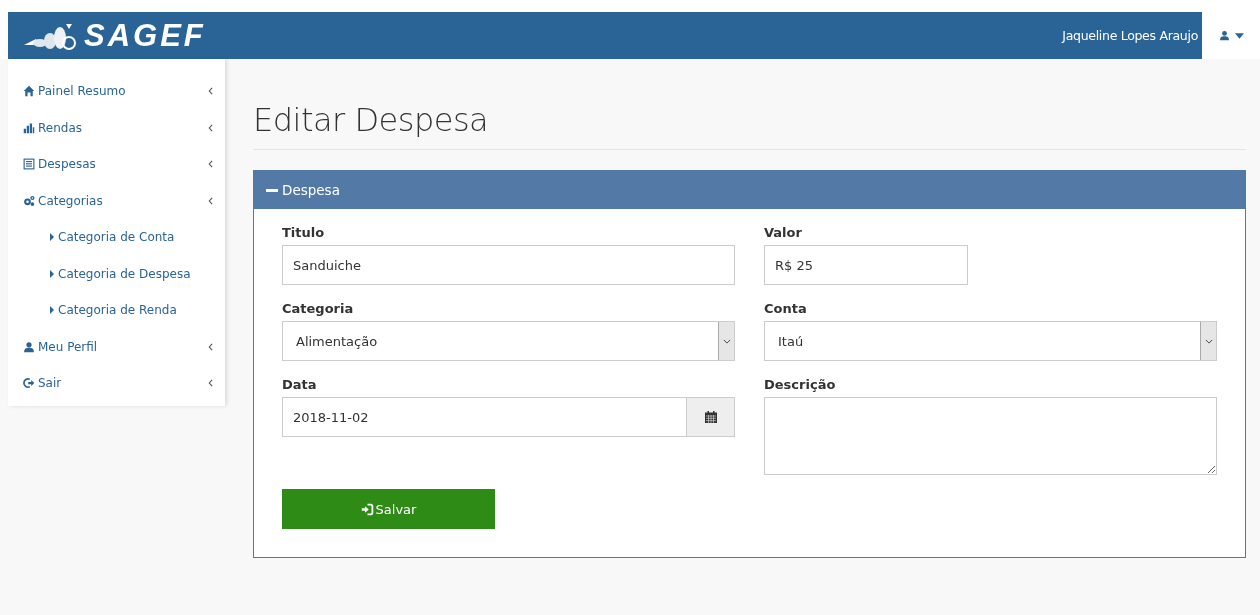 The width and height of the screenshot is (1260, 615). I want to click on calendar-icon, so click(710, 417).